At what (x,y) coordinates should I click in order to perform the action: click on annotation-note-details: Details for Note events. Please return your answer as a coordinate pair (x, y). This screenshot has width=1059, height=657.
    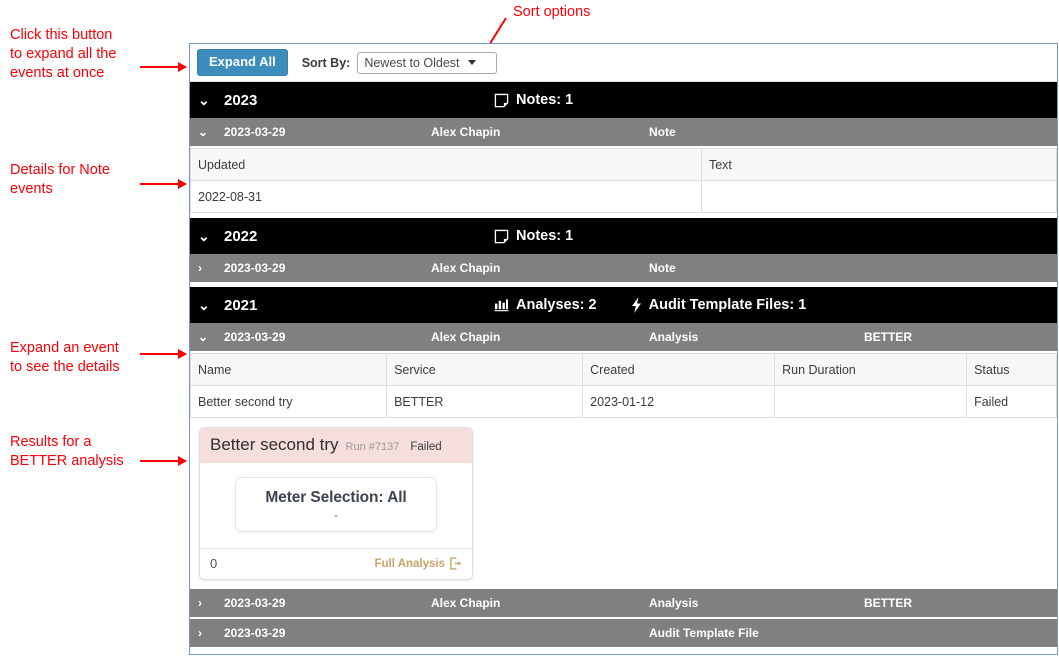
    Looking at the image, I should click on (60, 179).